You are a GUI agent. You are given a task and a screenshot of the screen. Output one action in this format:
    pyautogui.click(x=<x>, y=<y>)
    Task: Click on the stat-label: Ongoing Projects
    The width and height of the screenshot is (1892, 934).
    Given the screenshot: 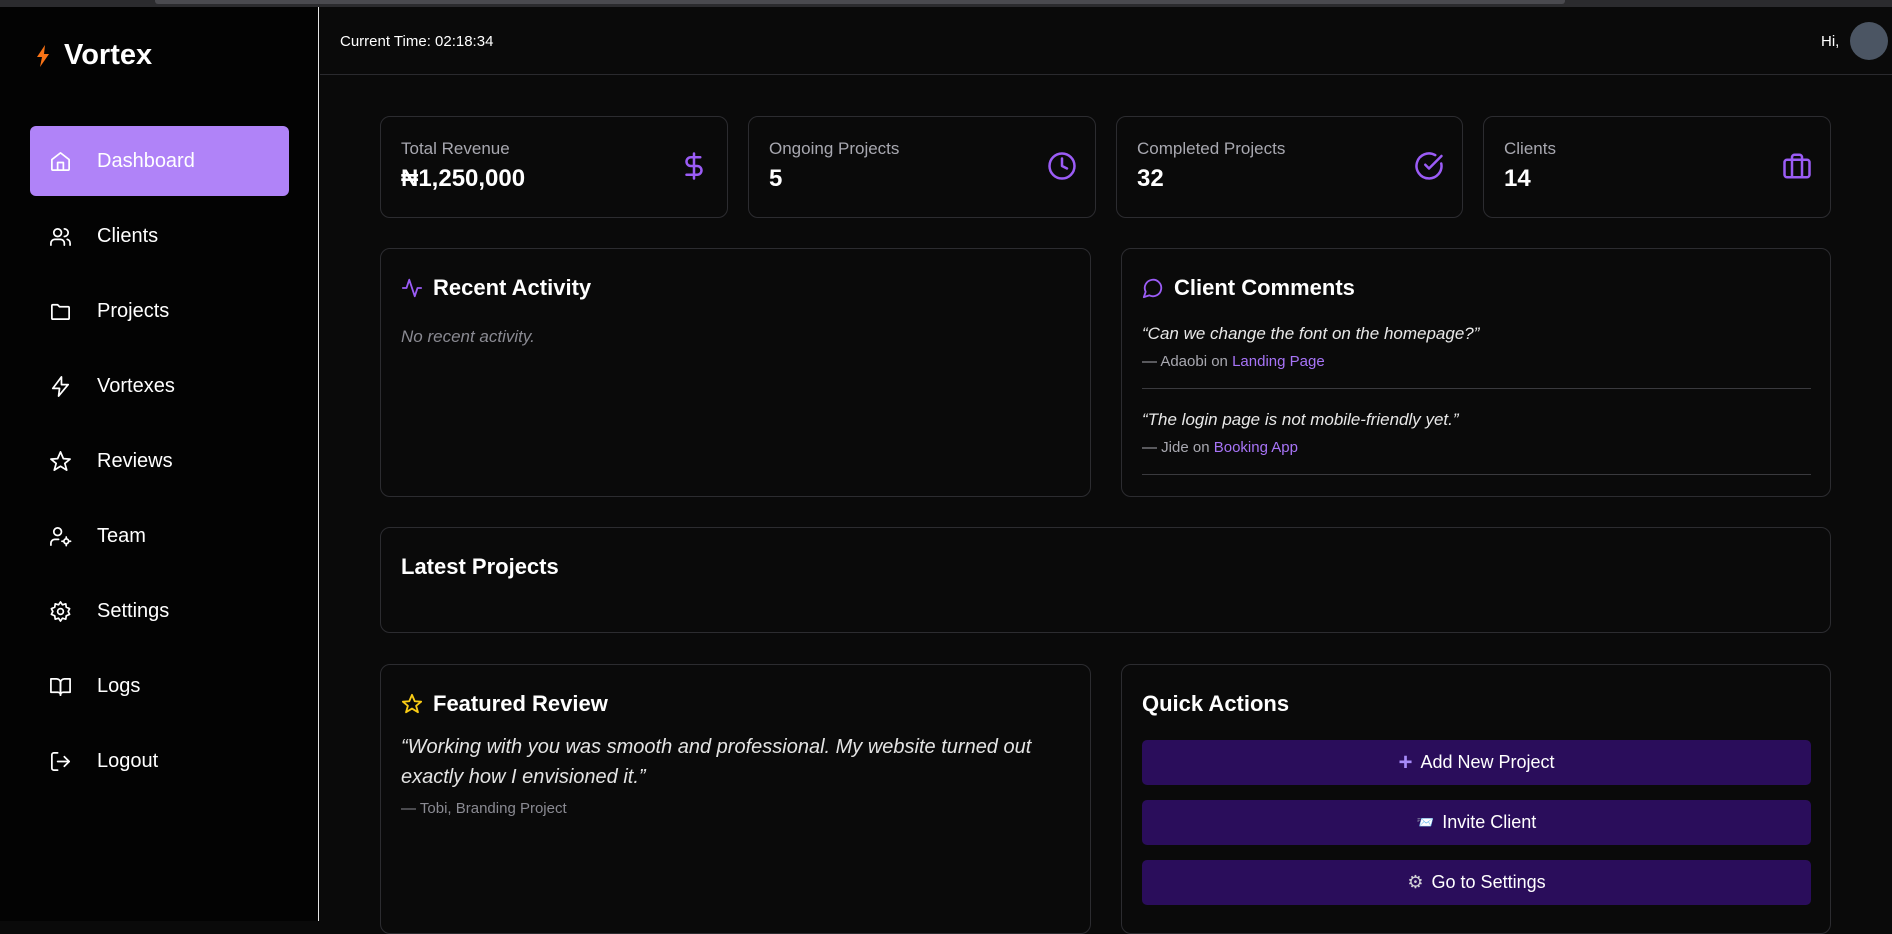 What is the action you would take?
    pyautogui.click(x=834, y=148)
    